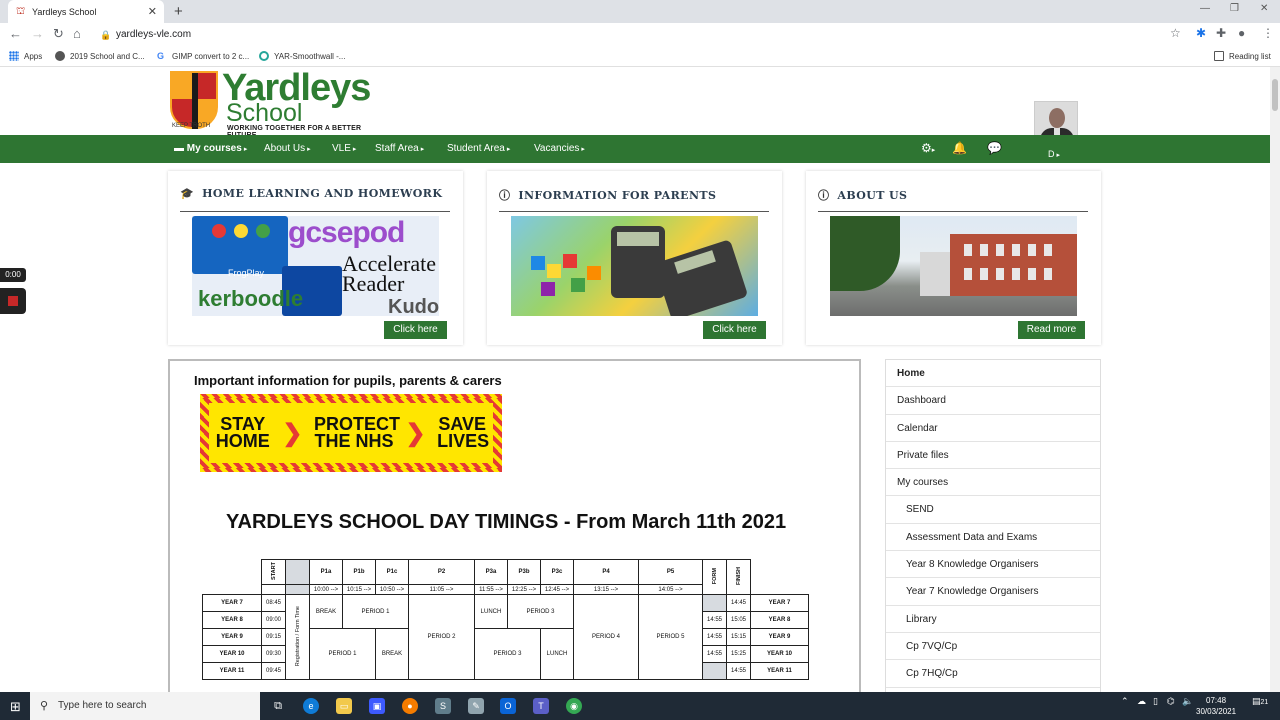 This screenshot has height=720, width=1280. Describe the element at coordinates (478, 148) in the screenshot. I see `nav-student-area: Student Area ▸` at that location.